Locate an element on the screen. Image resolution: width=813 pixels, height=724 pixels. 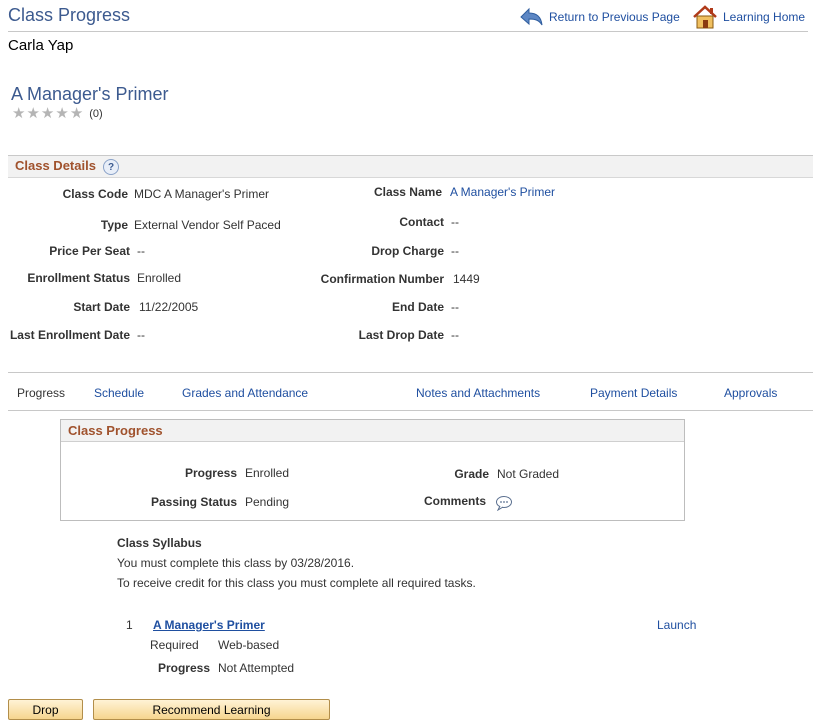
syllabus-item-delivery: Web-based is located at coordinates (249, 645).